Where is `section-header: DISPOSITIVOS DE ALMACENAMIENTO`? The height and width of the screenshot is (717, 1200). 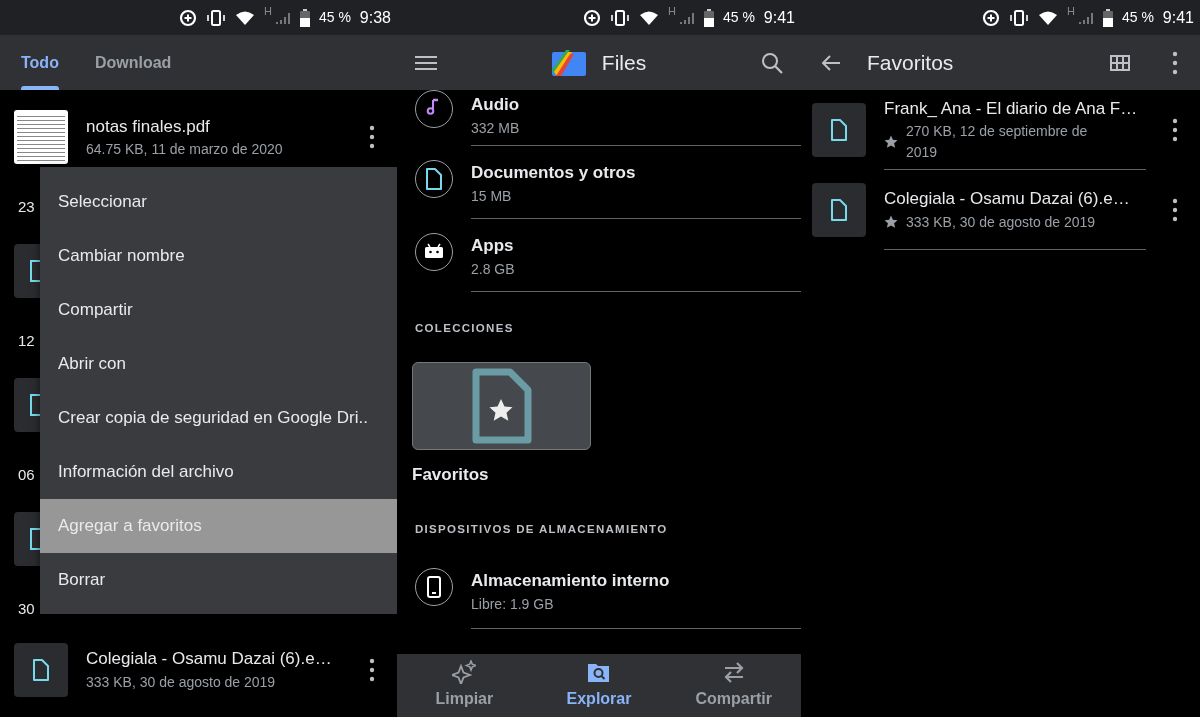 section-header: DISPOSITIVOS DE ALMACENAMIENTO is located at coordinates (542, 529).